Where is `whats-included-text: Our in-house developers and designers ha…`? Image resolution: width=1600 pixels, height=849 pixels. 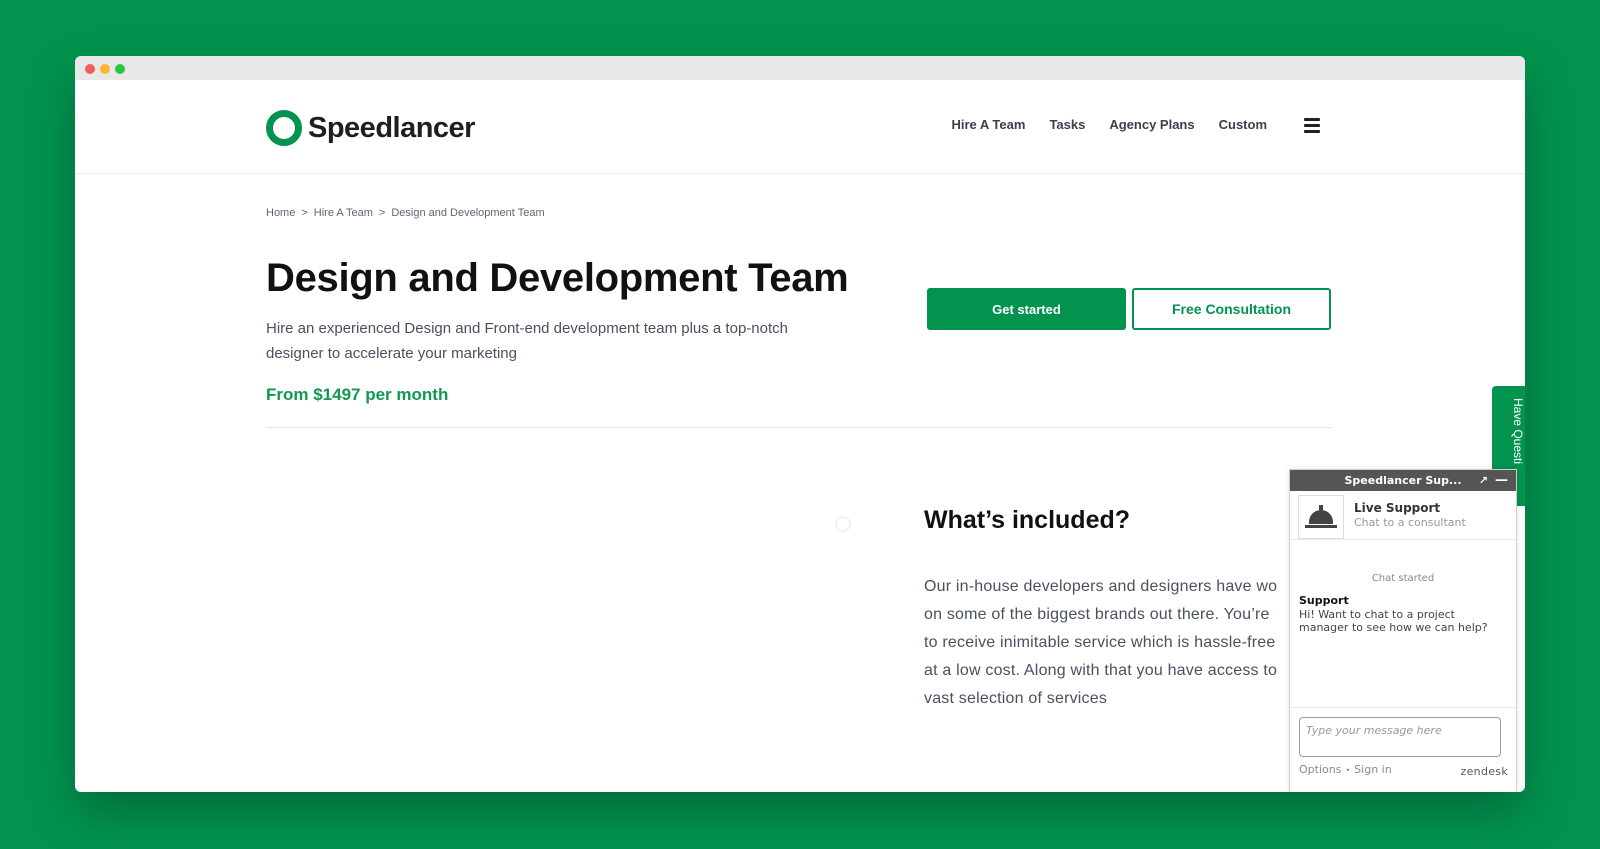 whats-included-text: Our in-house developers and designers ha… is located at coordinates (1121, 643).